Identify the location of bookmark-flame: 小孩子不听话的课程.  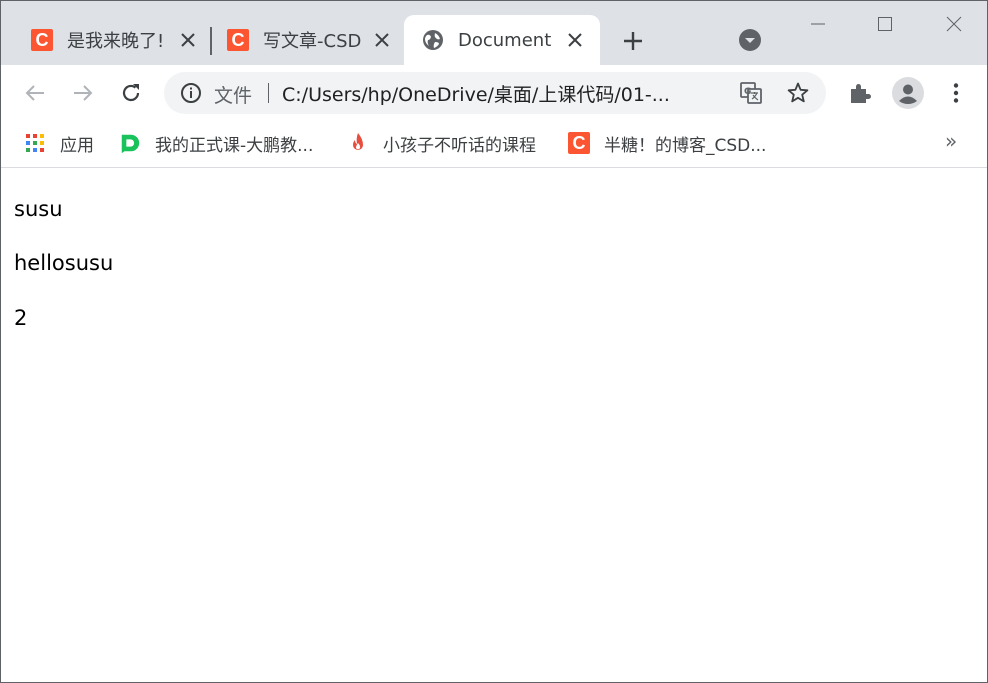
(441, 143).